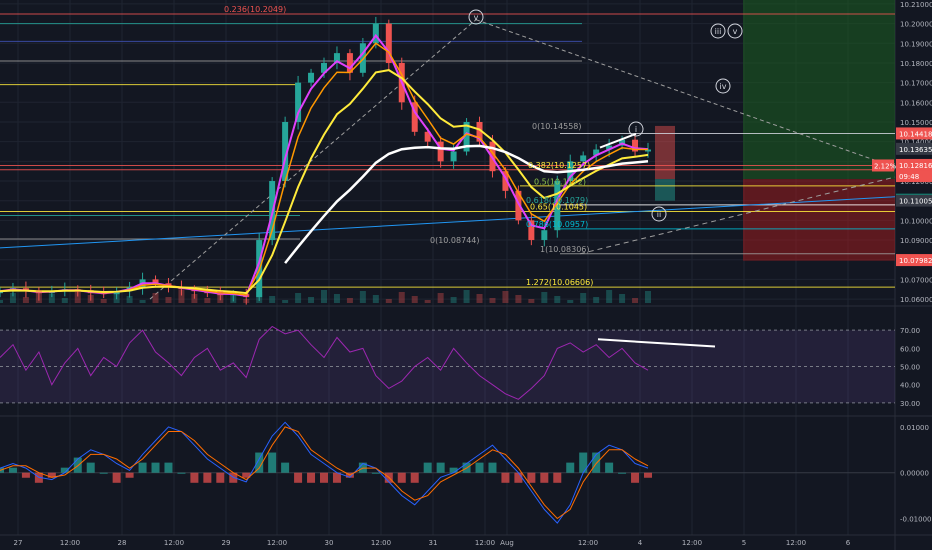  I want to click on wave-label-text: i, so click(636, 129).